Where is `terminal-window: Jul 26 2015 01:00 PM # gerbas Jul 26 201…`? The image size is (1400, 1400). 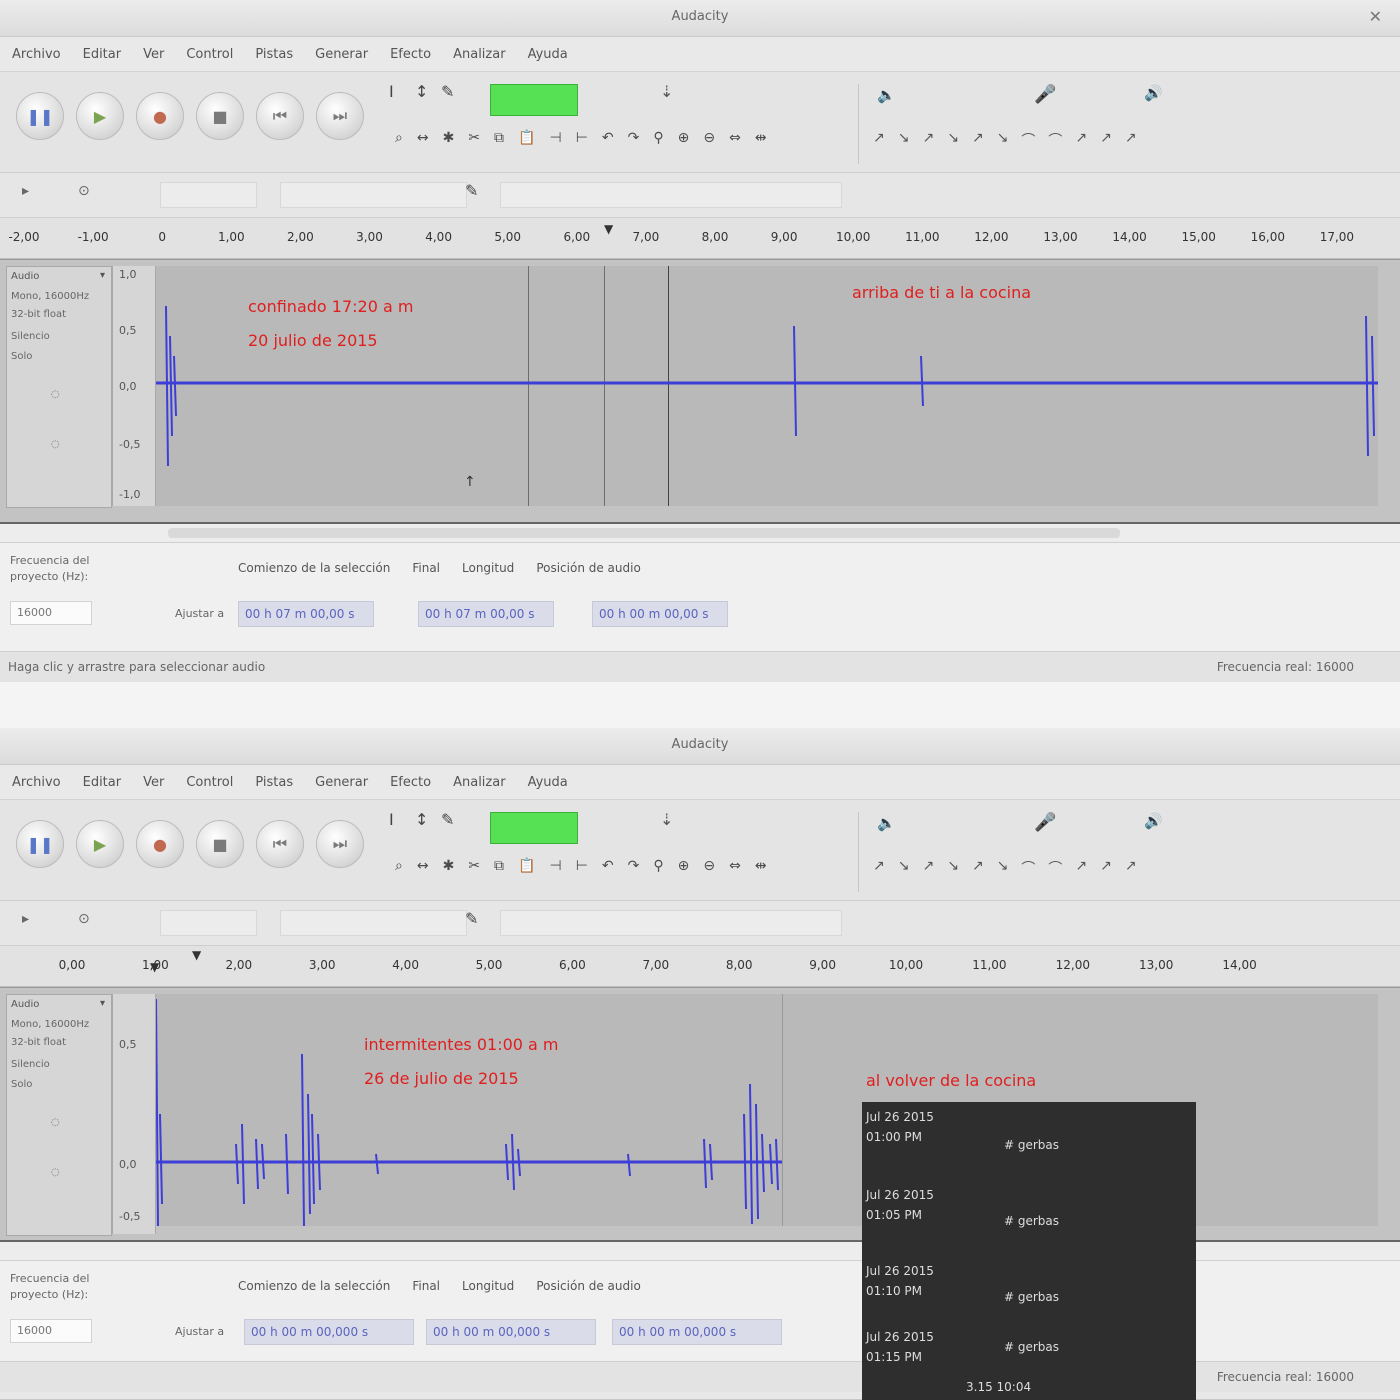 terminal-window: Jul 26 2015 01:00 PM # gerbas Jul 26 201… is located at coordinates (1029, 1251).